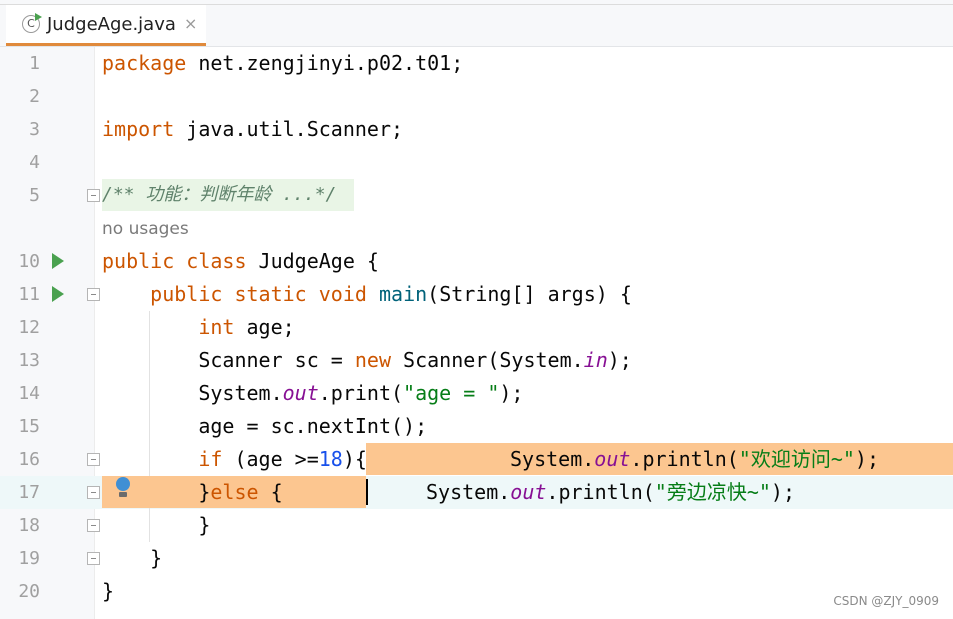 Image resolution: width=953 pixels, height=619 pixels. Describe the element at coordinates (29, 294) in the screenshot. I see `line-number: 11` at that location.